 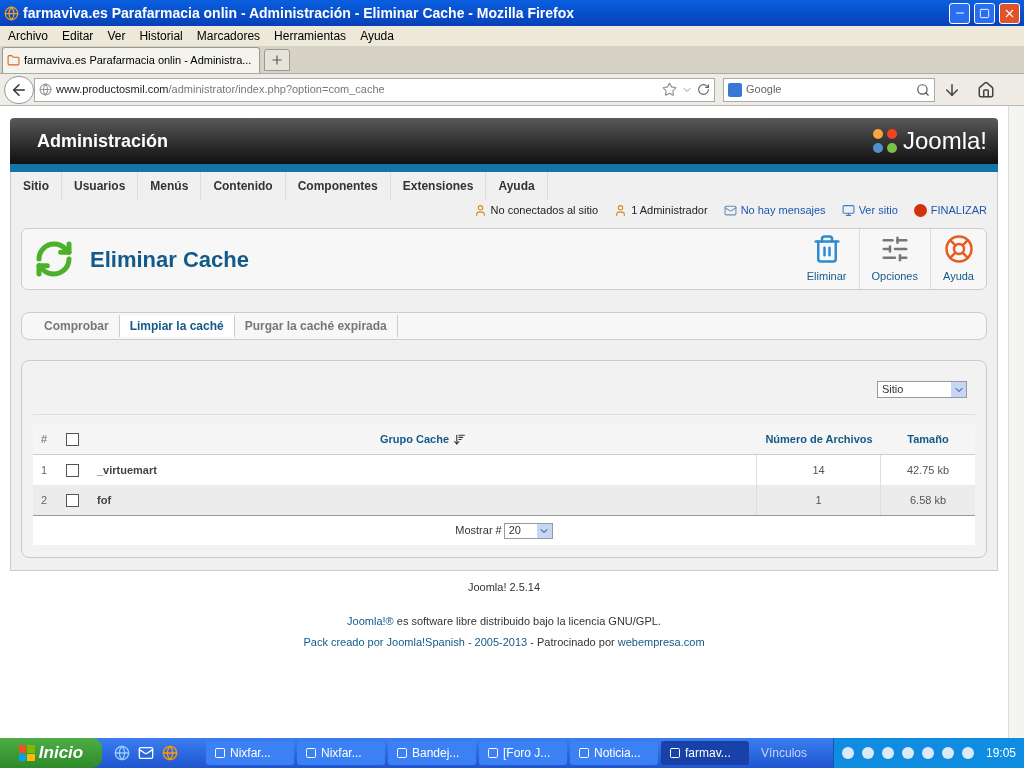 I want to click on search-input: Google, so click(x=829, y=89).